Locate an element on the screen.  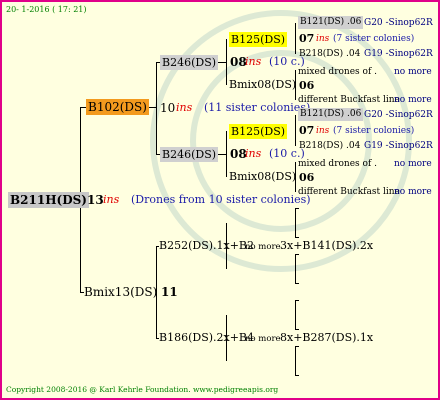
queen-b102: B102(DS) is located at coordinates (117, 107).